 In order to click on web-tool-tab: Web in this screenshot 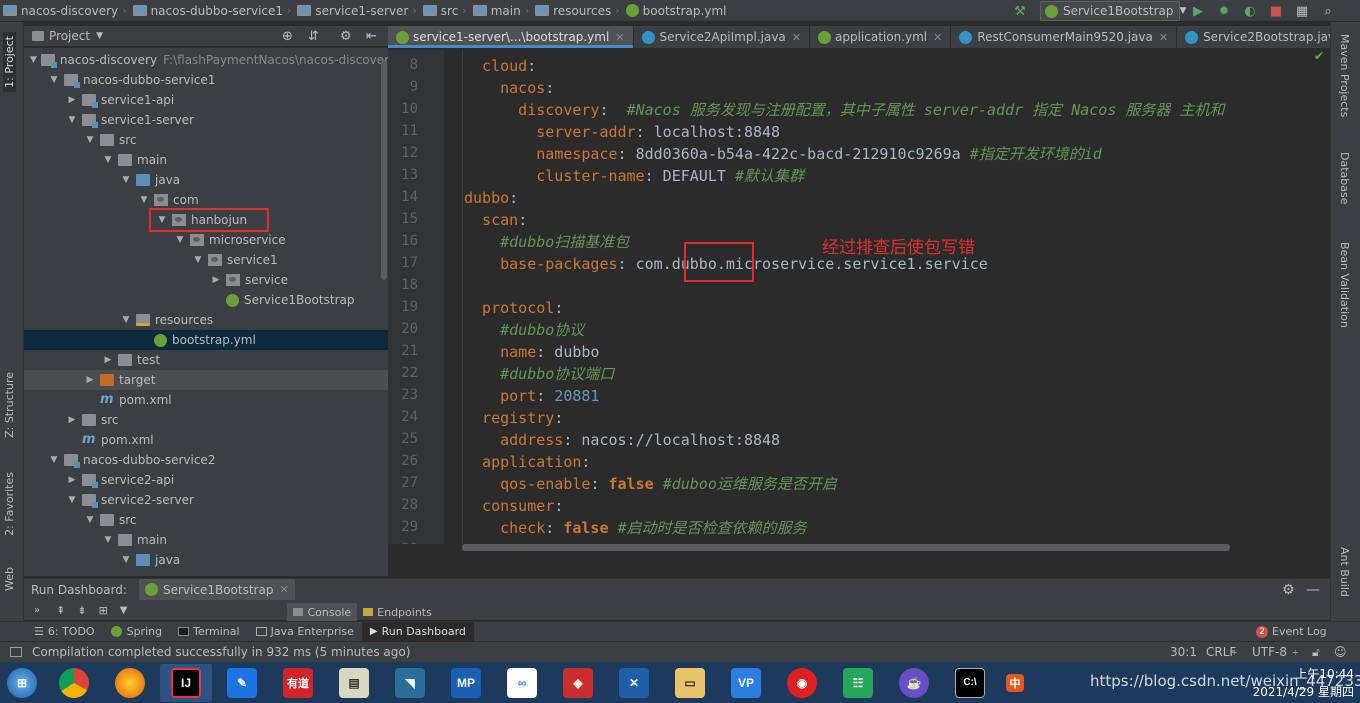, I will do `click(9, 579)`.